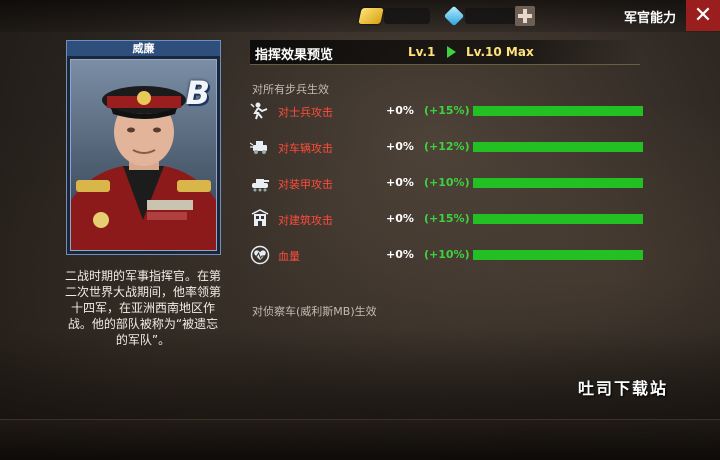 The image size is (720, 460). I want to click on soldier-attack-icon, so click(260, 111).